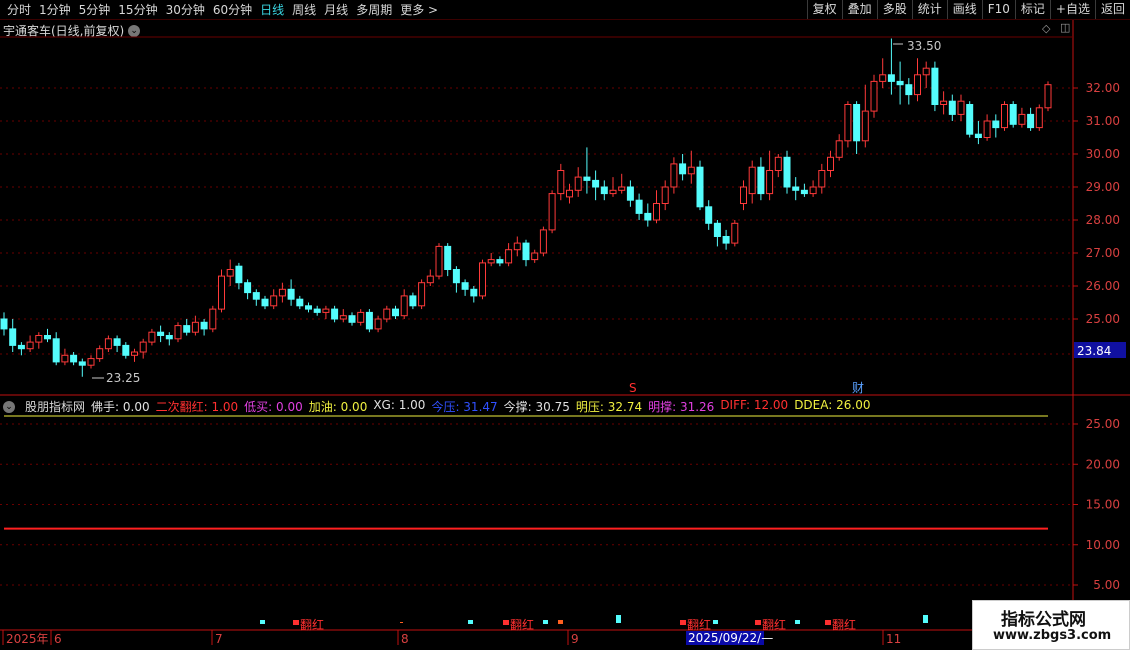  Describe the element at coordinates (1052, 635) in the screenshot. I see `watermark-url: www.zbgs3.com` at that location.